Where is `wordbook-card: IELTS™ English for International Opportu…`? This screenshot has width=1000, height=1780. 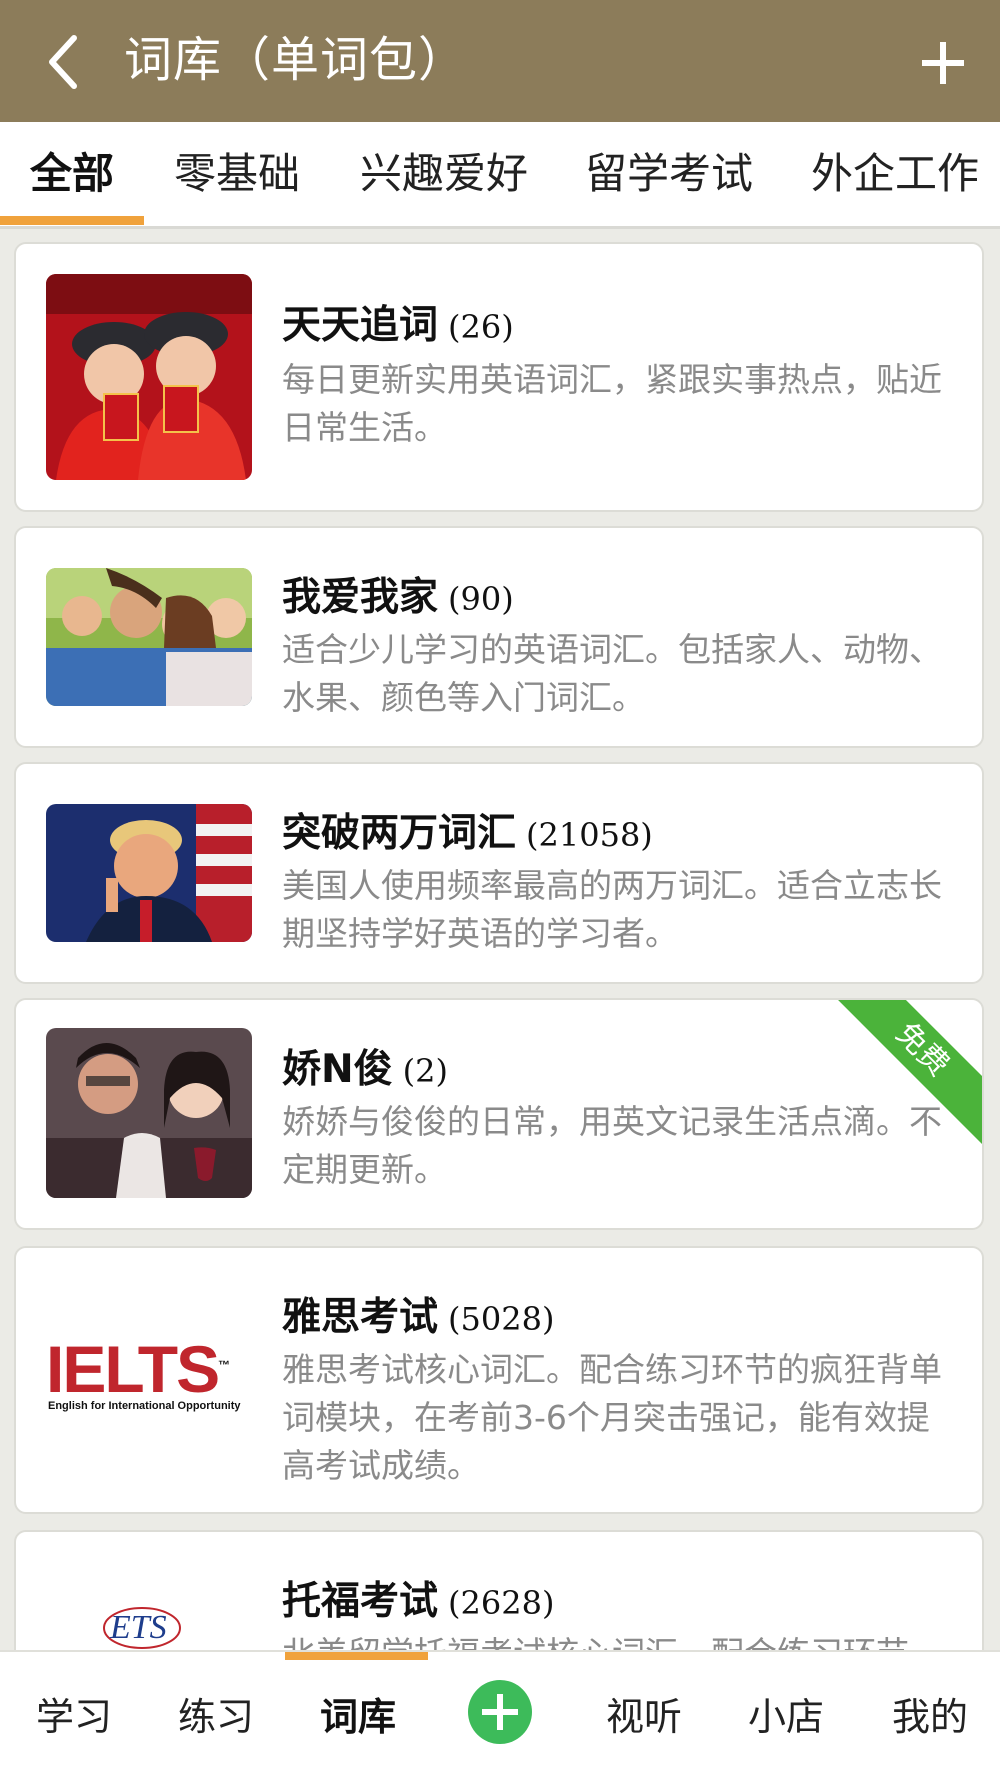
wordbook-card: IELTS™ English for International Opportu… is located at coordinates (499, 1380).